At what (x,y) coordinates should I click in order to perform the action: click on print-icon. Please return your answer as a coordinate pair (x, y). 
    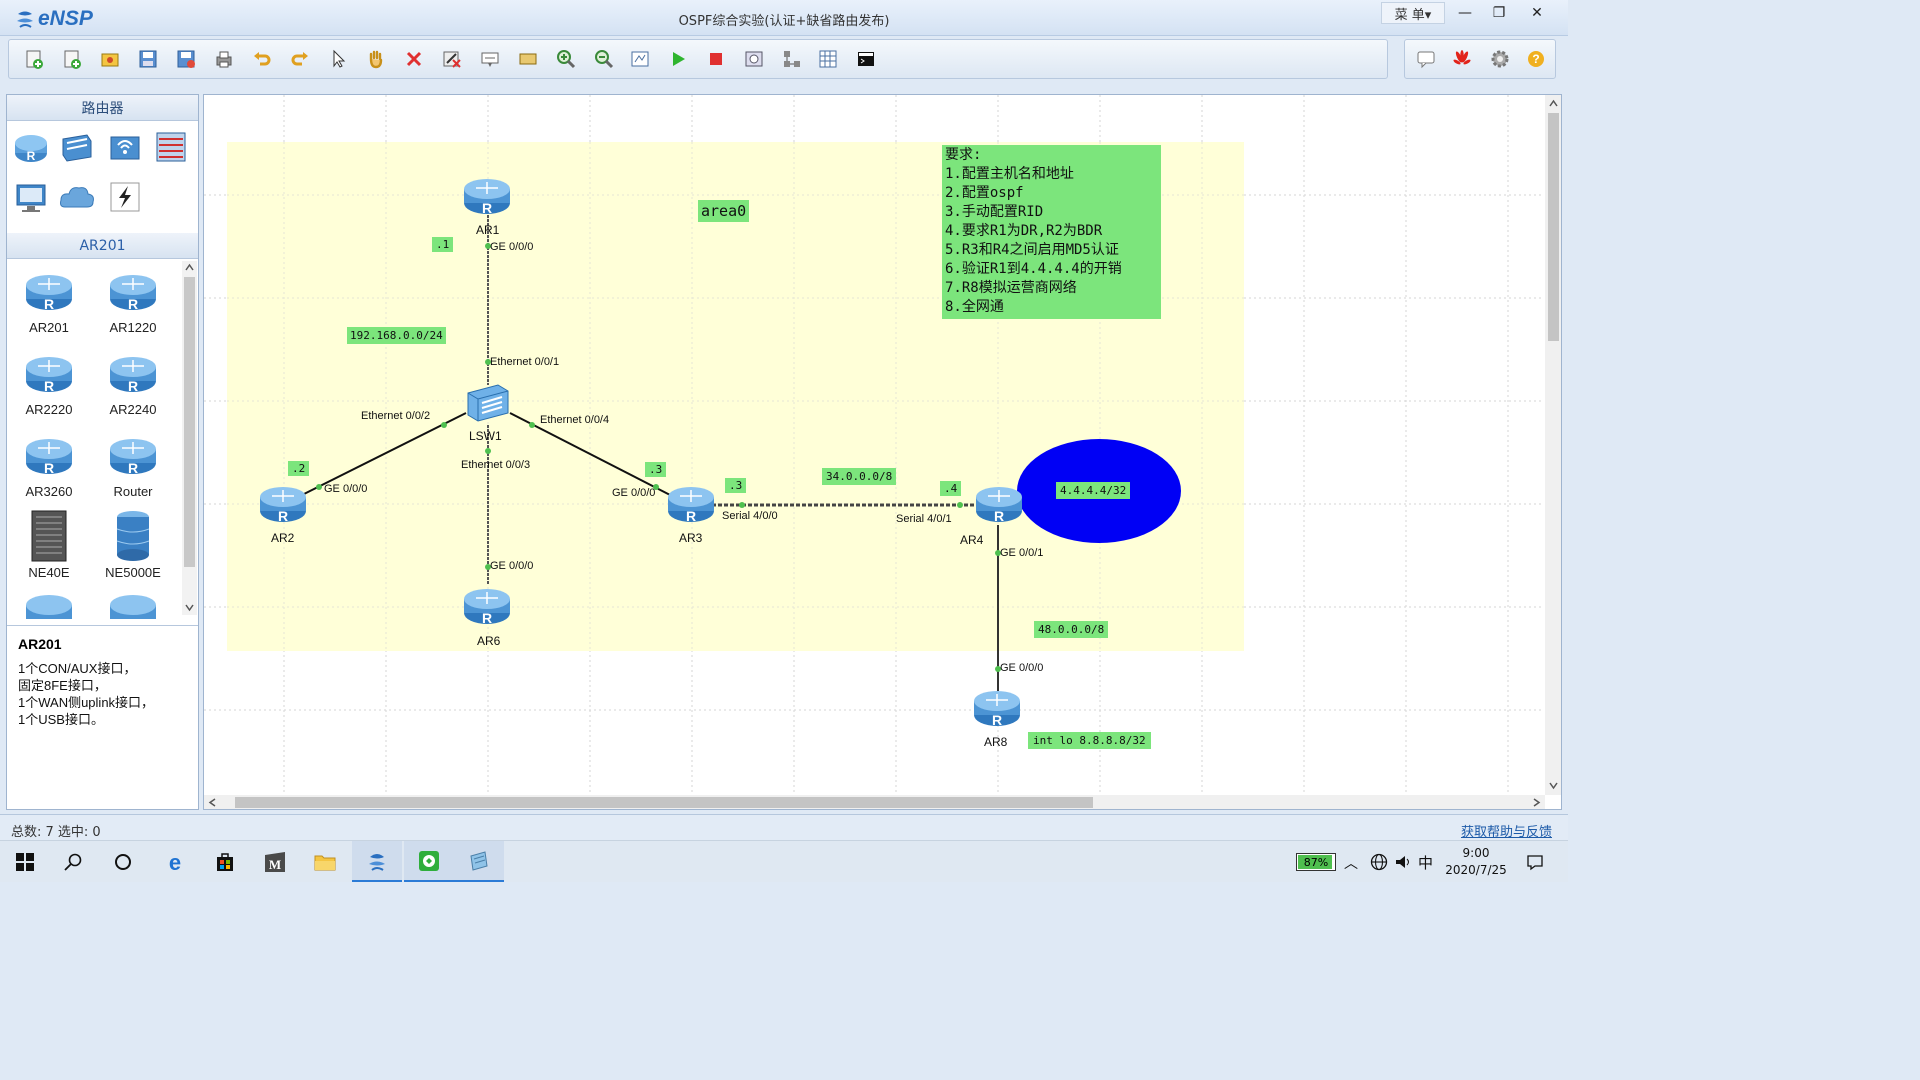
    Looking at the image, I should click on (224, 59).